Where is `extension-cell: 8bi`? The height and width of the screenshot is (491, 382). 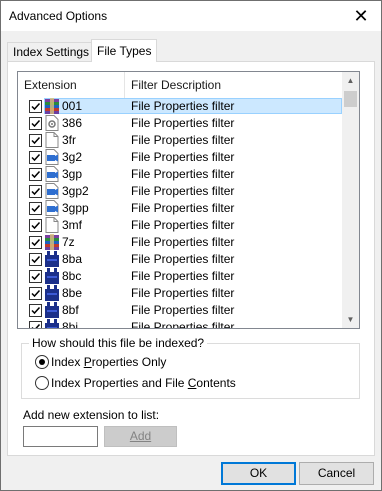
extension-cell: 8bi is located at coordinates (70, 324).